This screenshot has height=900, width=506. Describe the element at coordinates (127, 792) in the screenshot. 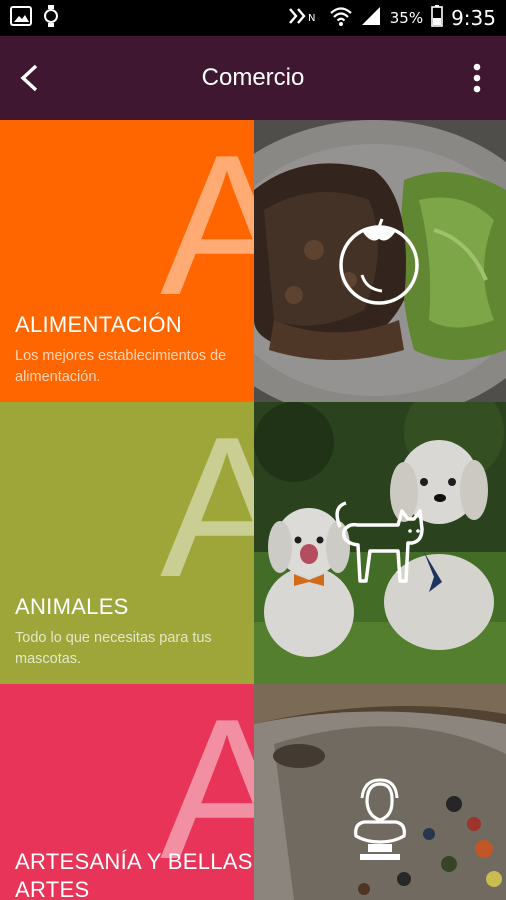

I see `category-panel: A ARTESANÍA Y BELLAS ARTES` at that location.